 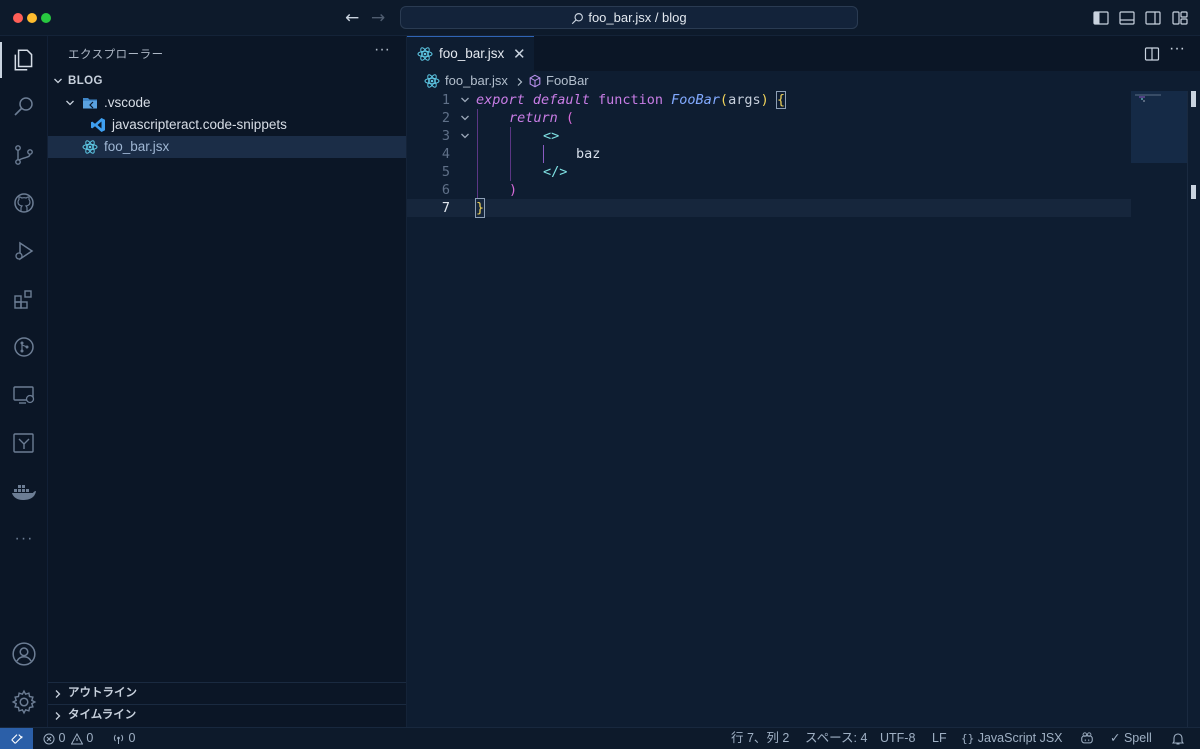 What do you see at coordinates (227, 81) in the screenshot?
I see `tree-root-blog: BLOG` at bounding box center [227, 81].